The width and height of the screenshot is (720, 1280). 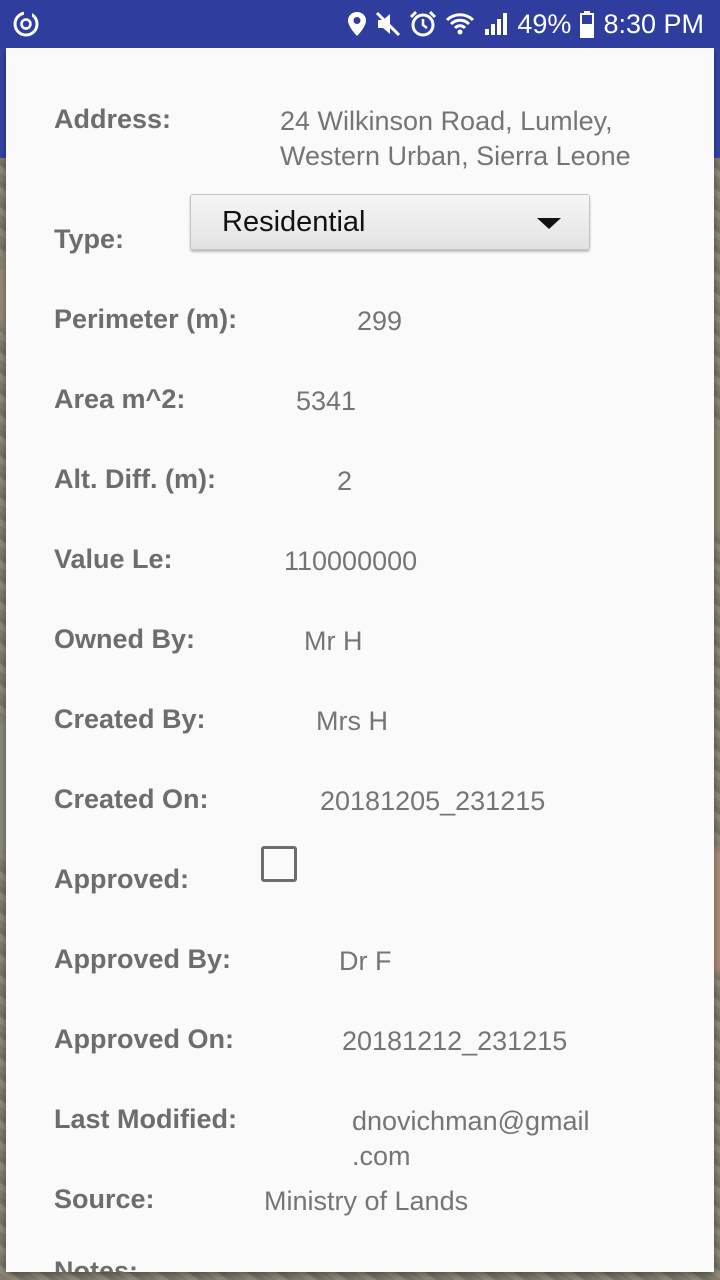 What do you see at coordinates (549, 223) in the screenshot?
I see `dropdown-arrow-icon` at bounding box center [549, 223].